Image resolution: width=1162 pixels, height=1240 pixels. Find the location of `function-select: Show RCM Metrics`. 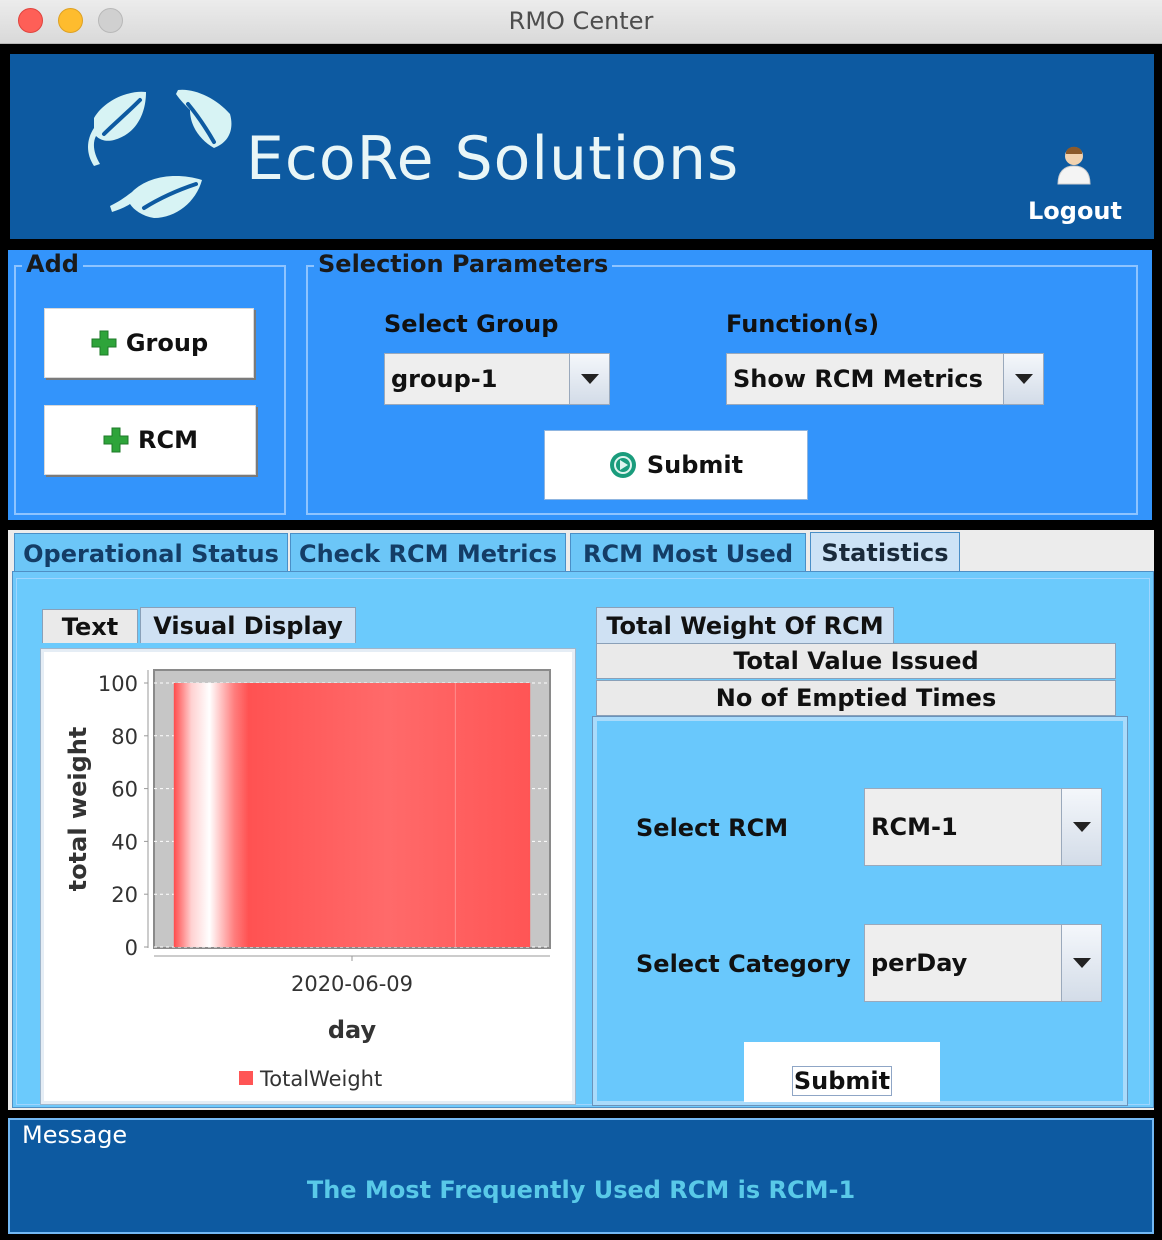

function-select: Show RCM Metrics is located at coordinates (885, 379).